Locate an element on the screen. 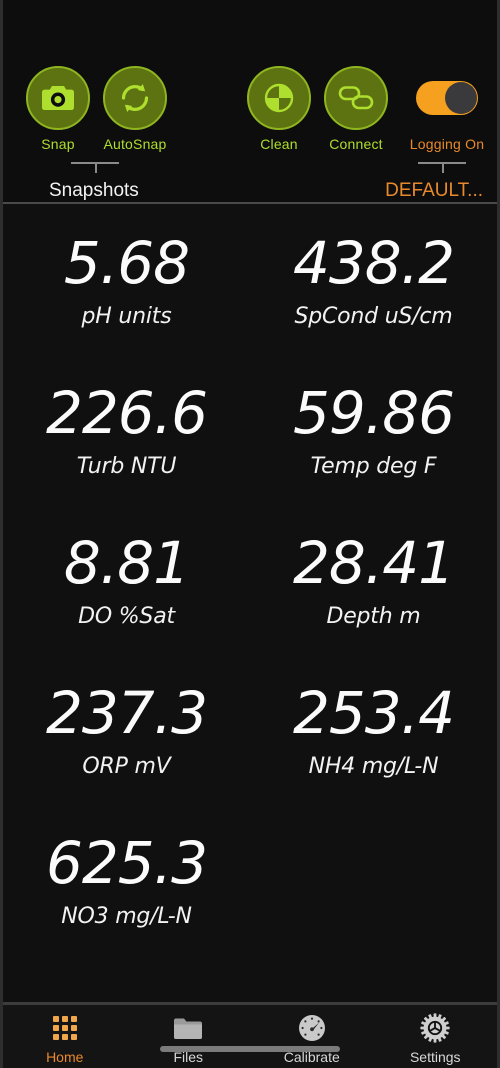 This screenshot has width=500, height=1068. toolbar-divider is located at coordinates (250, 203).